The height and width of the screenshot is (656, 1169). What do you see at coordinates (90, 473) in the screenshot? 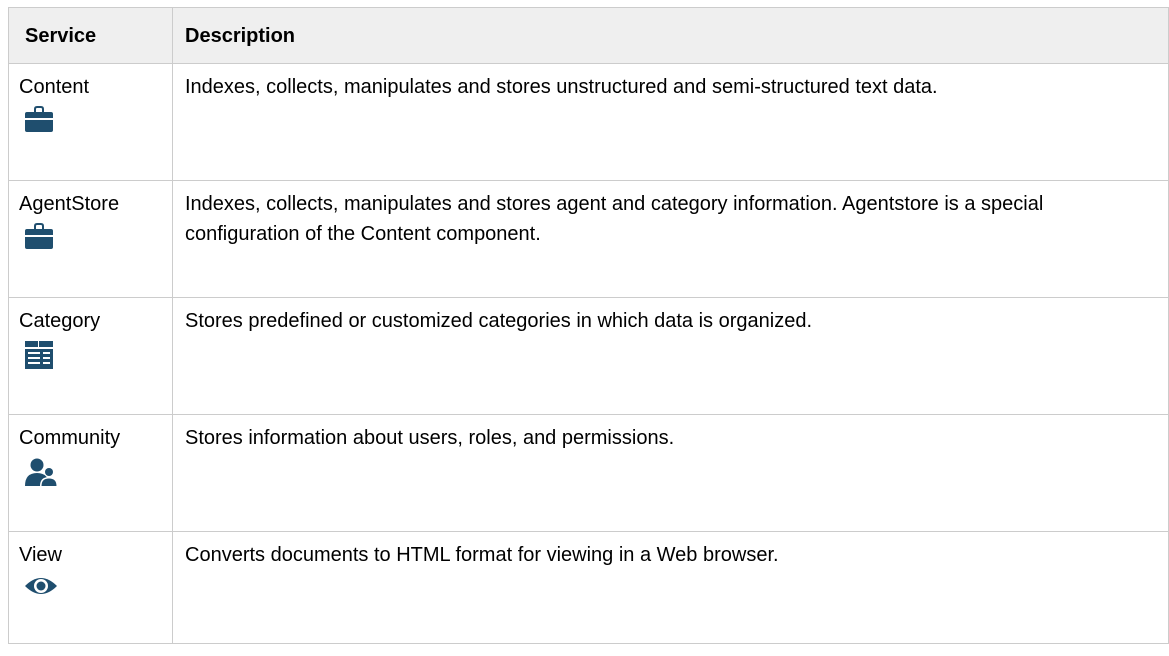
I see `service-cell: Community` at bounding box center [90, 473].